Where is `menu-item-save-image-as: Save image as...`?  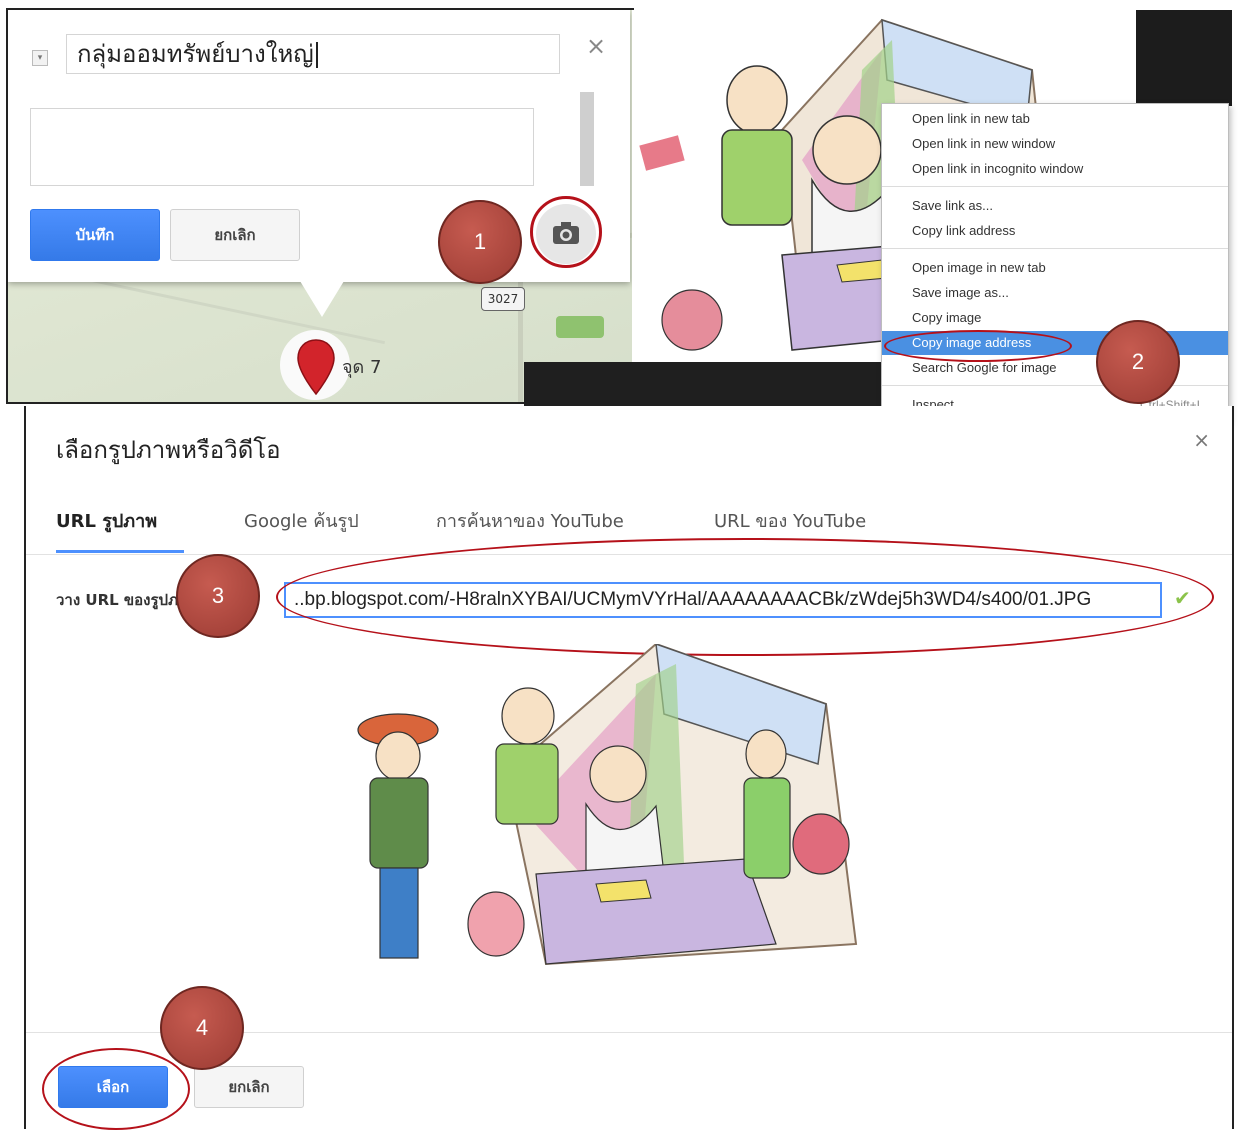
menu-item-save-image-as: Save image as... is located at coordinates (1055, 293).